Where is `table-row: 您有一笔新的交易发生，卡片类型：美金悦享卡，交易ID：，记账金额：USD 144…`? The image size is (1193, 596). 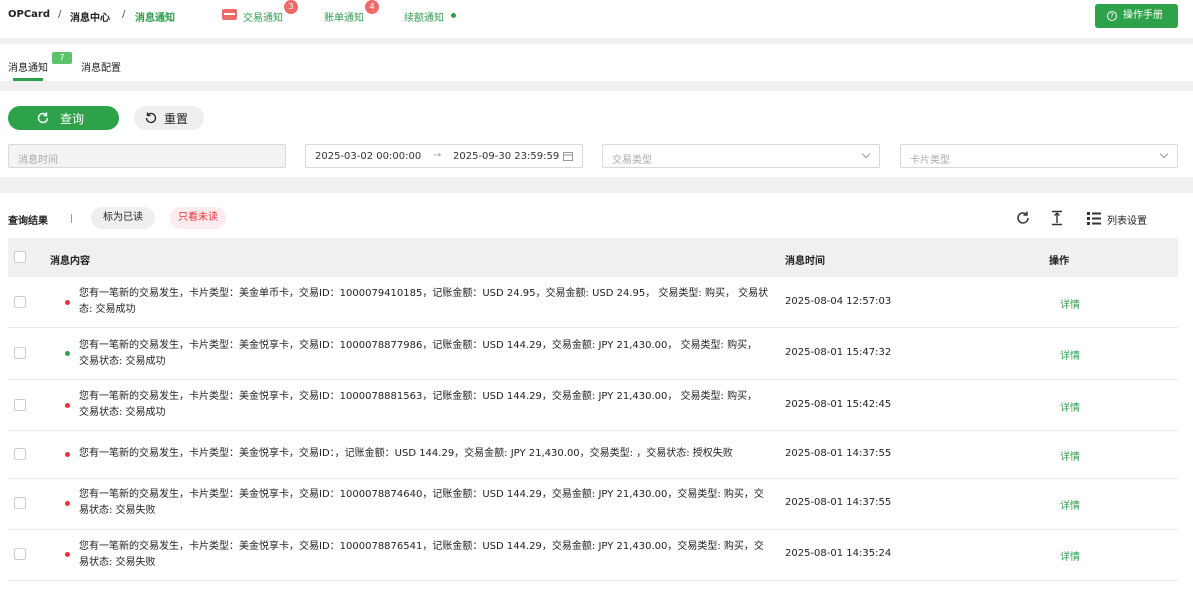 table-row: 您有一笔新的交易发生，卡片类型：美金悦享卡，交易ID：，记账金额：USD 144… is located at coordinates (593, 455).